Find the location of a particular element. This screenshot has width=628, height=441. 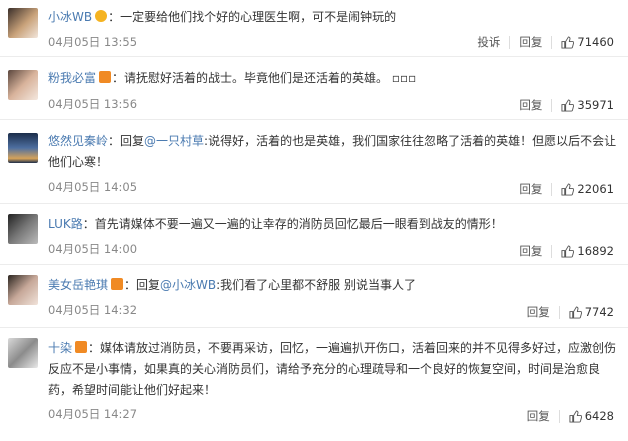

like-button: 35971 is located at coordinates (587, 105).